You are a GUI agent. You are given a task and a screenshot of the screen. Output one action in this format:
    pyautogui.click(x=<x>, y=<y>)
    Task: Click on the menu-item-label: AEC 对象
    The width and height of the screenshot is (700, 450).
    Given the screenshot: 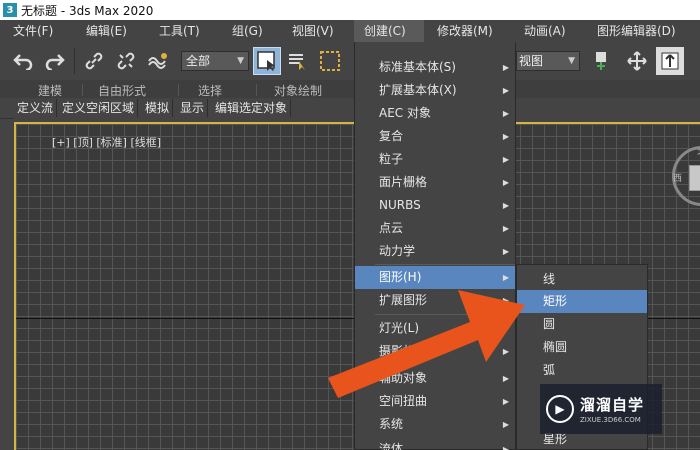 What is the action you would take?
    pyautogui.click(x=405, y=113)
    